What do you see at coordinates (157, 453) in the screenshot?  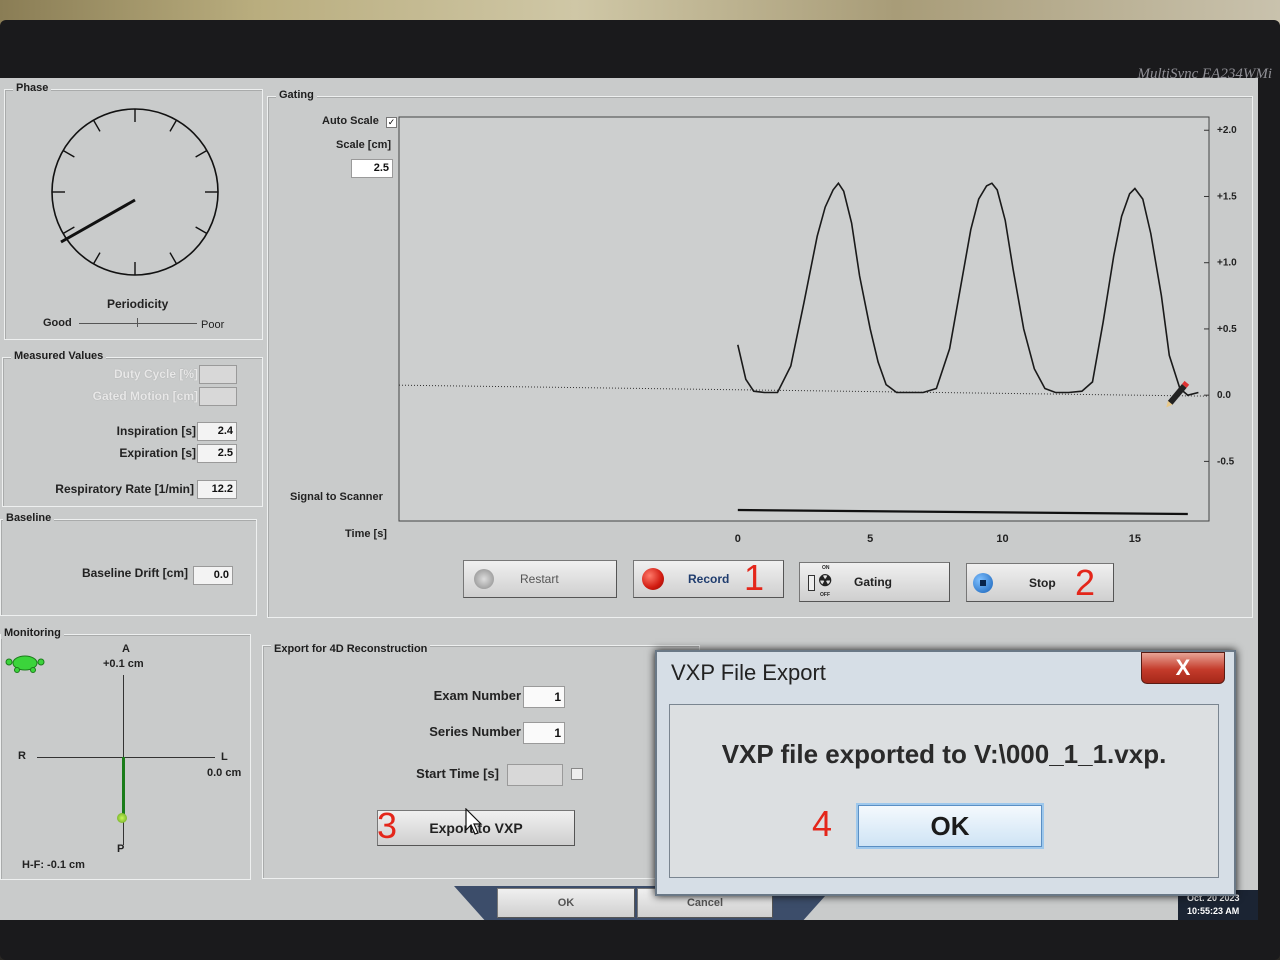 I see `expiration-label: Expiration [s]` at bounding box center [157, 453].